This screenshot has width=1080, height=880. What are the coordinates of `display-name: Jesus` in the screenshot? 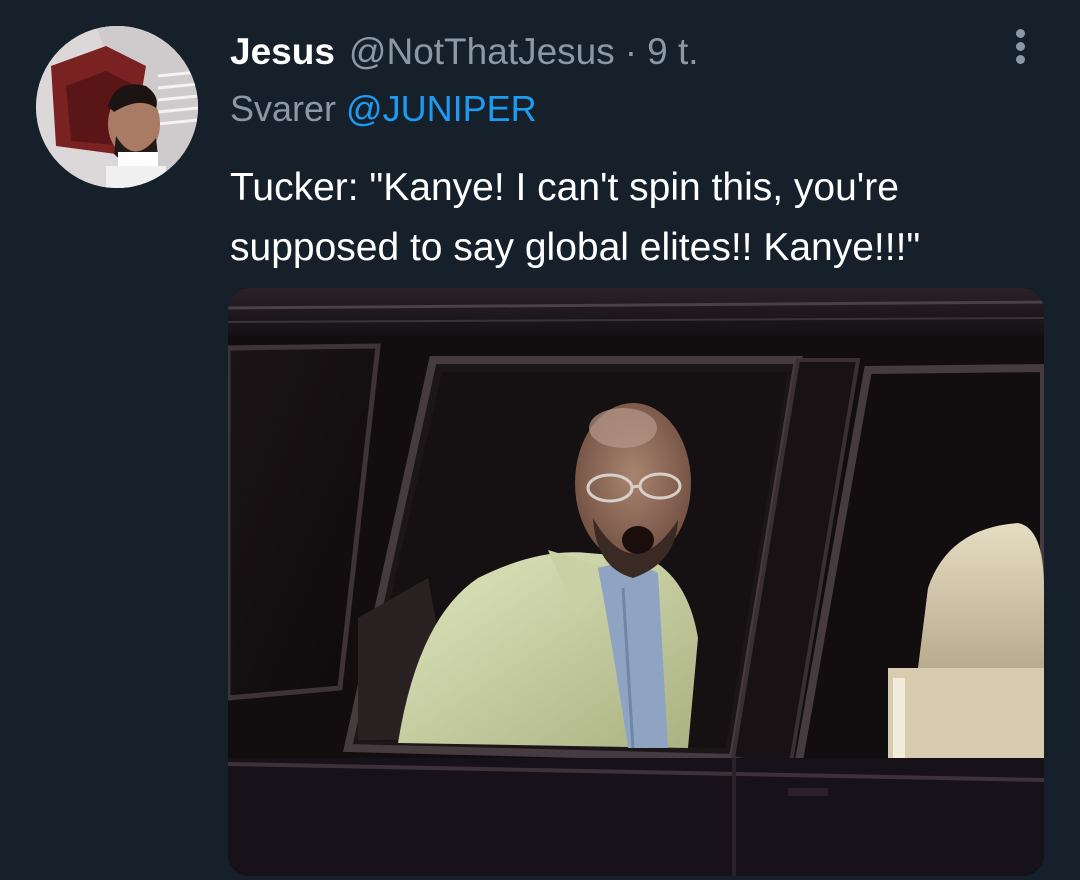 It's located at (282, 52).